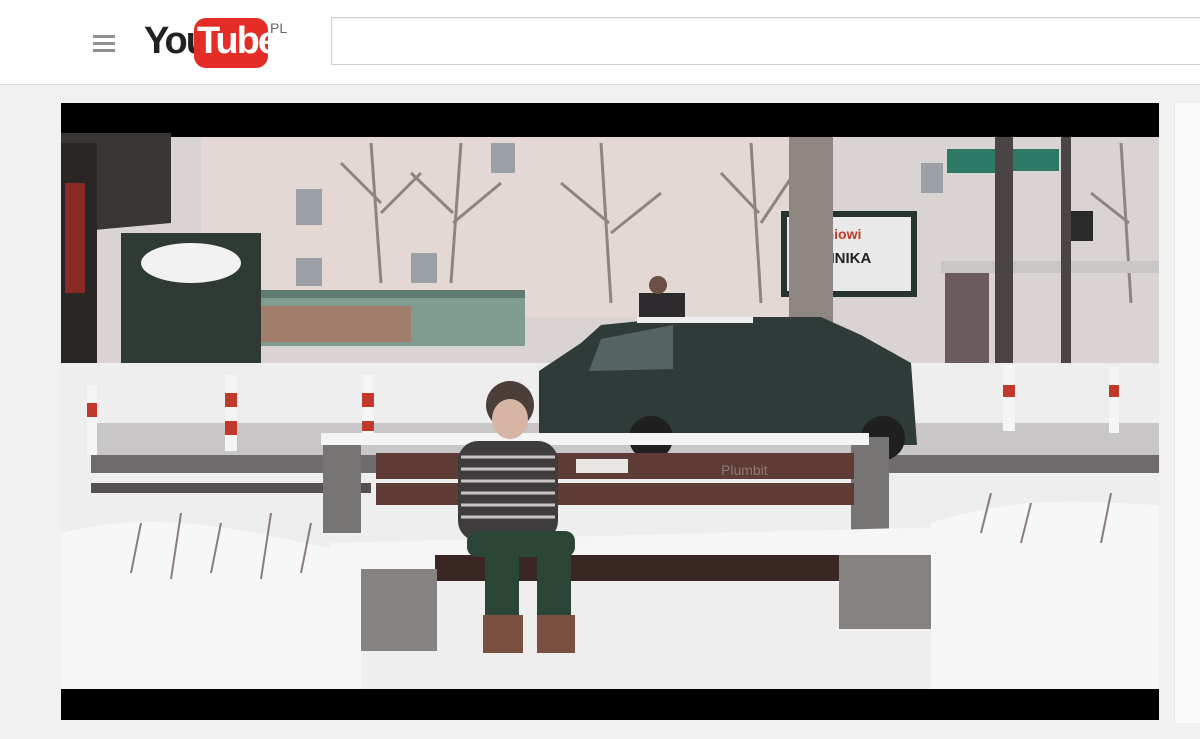 Image resolution: width=1200 pixels, height=739 pixels. I want to click on related-column-edge, so click(1187, 413).